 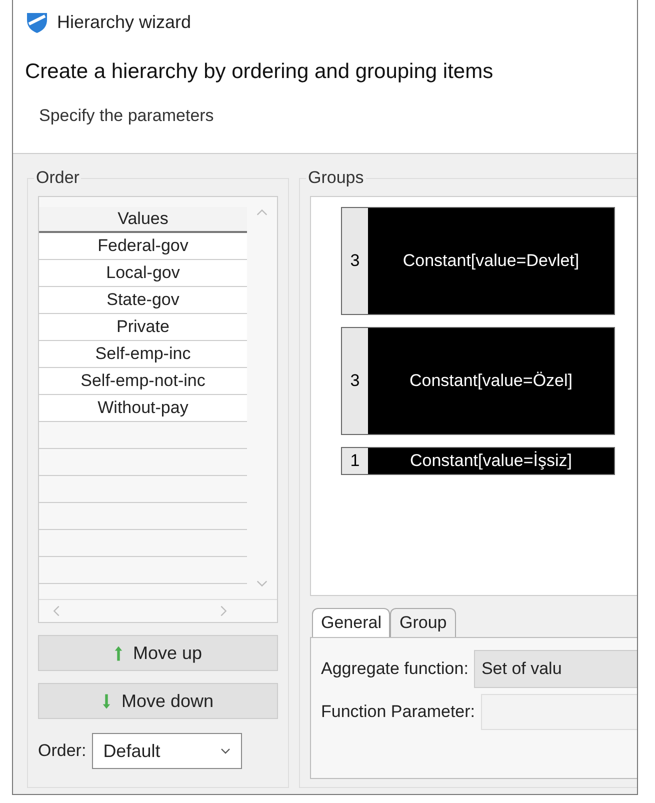 What do you see at coordinates (37, 22) in the screenshot?
I see `shield-icon` at bounding box center [37, 22].